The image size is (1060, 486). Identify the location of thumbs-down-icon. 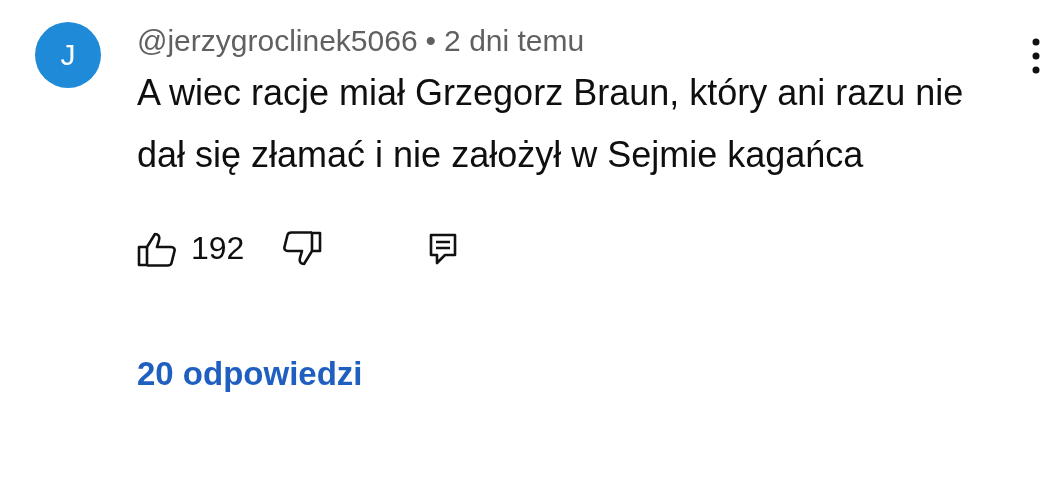
(302, 248).